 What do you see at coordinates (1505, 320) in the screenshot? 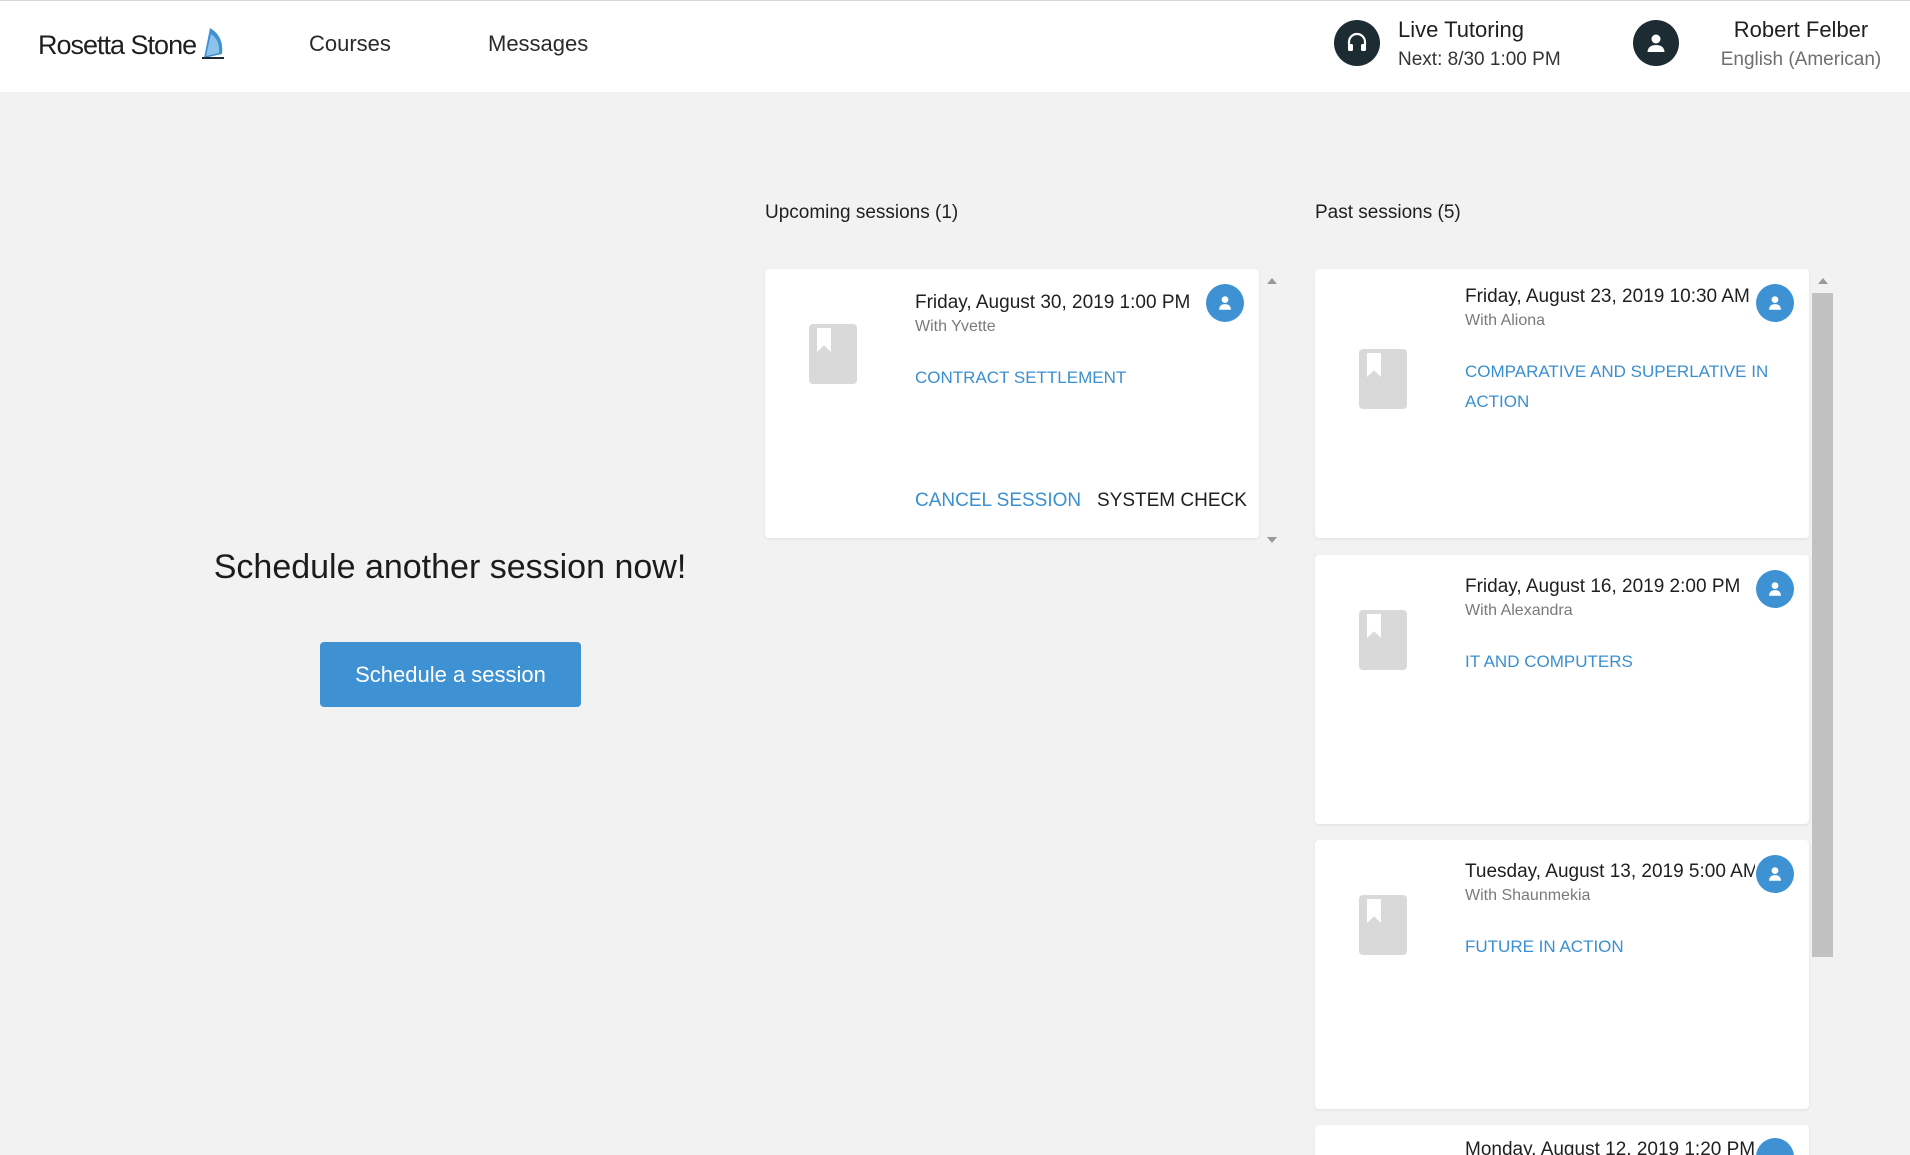
I see `session-tutor: With Aliona` at bounding box center [1505, 320].